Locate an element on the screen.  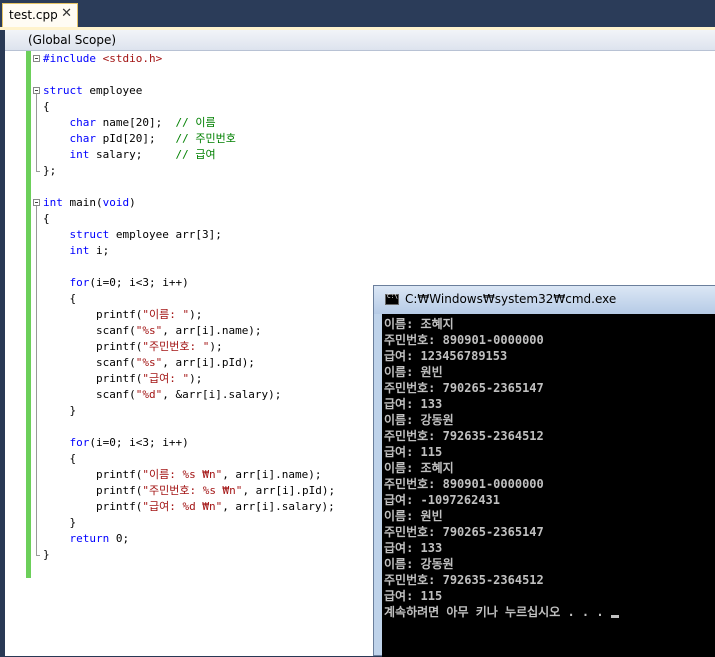
code-line: int salary; // 급여 is located at coordinates (129, 155).